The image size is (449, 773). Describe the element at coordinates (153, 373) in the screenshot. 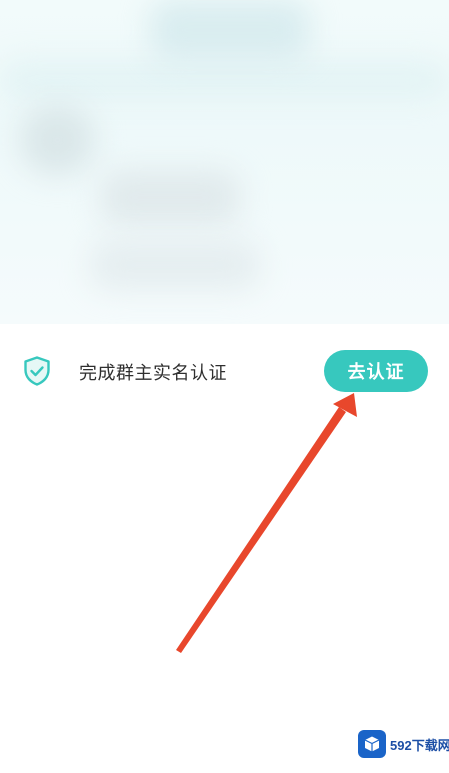

I see `verification-label: 完成群主实名认证` at that location.